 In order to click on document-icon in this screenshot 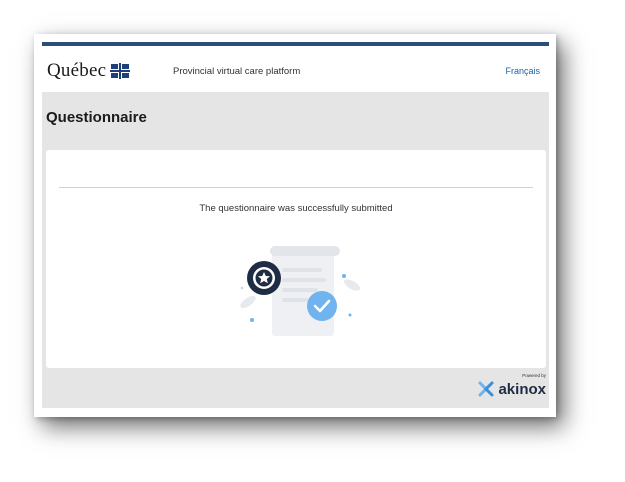, I will do `click(305, 291)`.